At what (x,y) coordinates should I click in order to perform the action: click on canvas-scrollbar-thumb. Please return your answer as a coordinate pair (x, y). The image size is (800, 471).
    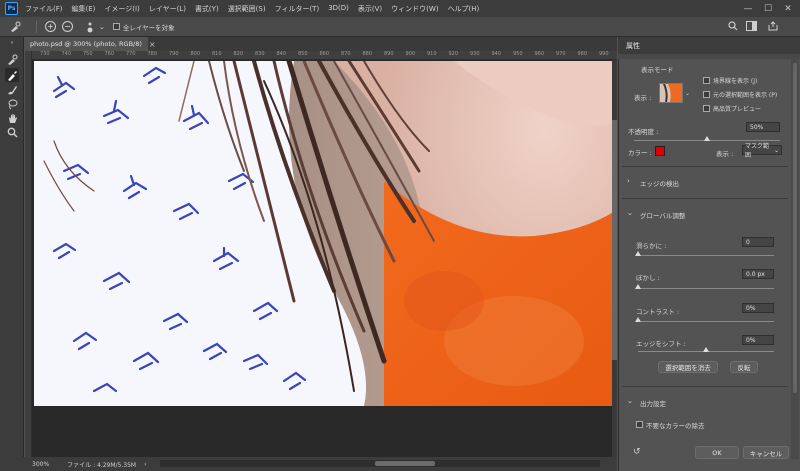
    Looking at the image, I should click on (614, 240).